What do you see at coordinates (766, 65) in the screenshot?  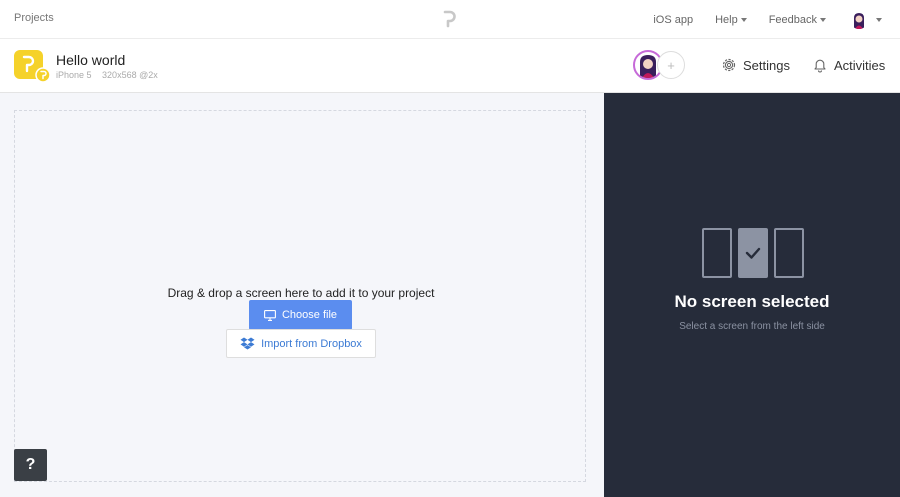 I see `settings-label: Settings` at bounding box center [766, 65].